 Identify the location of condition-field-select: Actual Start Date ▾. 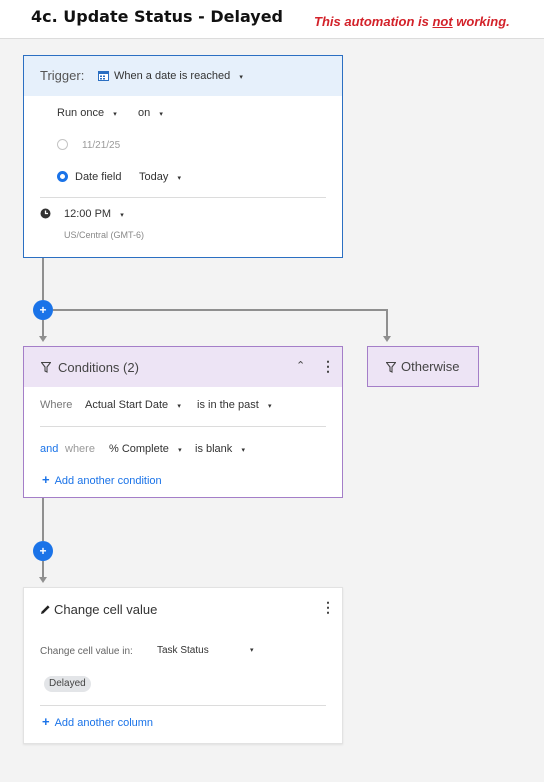
(133, 405).